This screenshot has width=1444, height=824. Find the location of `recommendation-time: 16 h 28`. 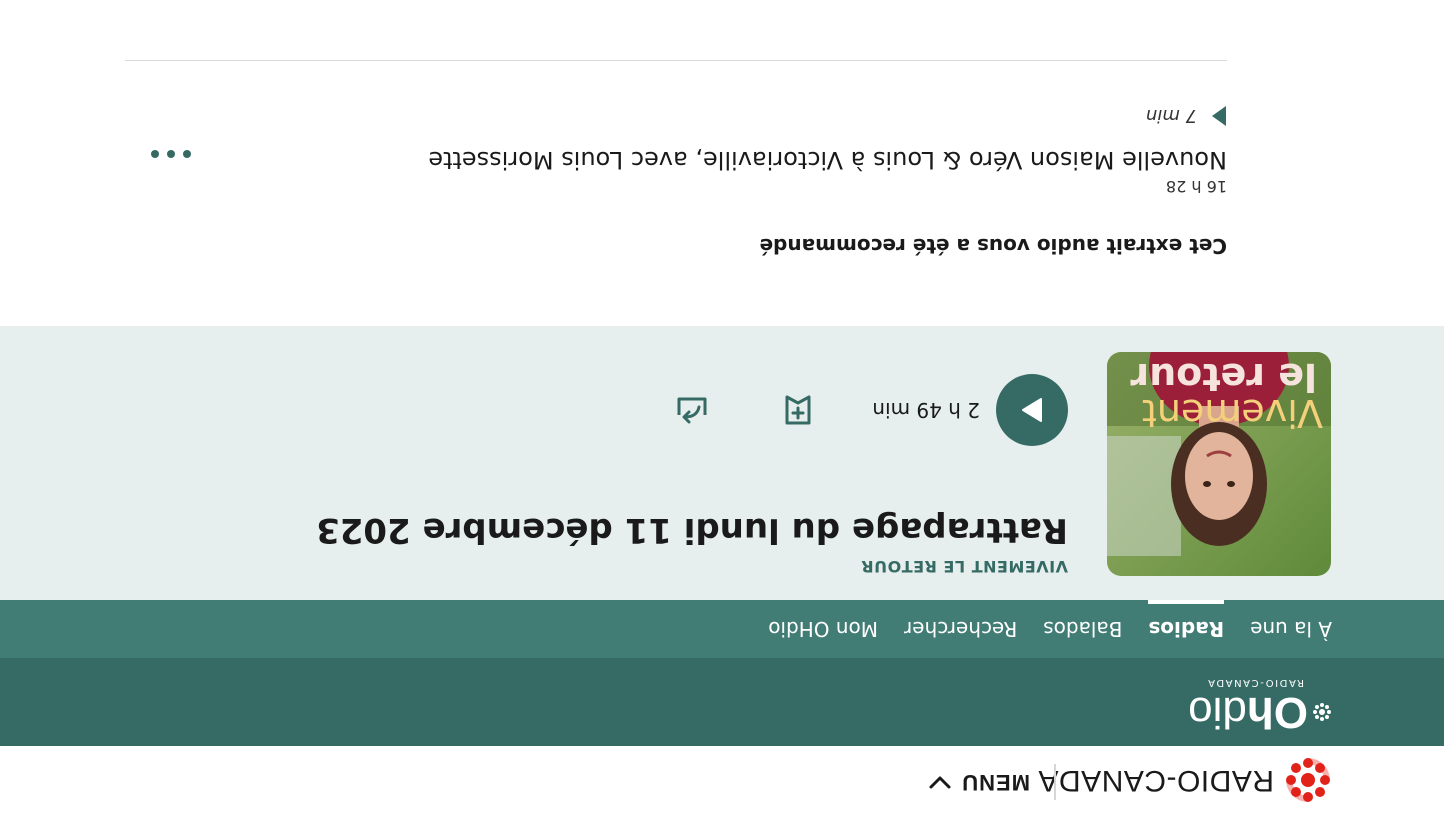

recommendation-time: 16 h 28 is located at coordinates (1196, 186).